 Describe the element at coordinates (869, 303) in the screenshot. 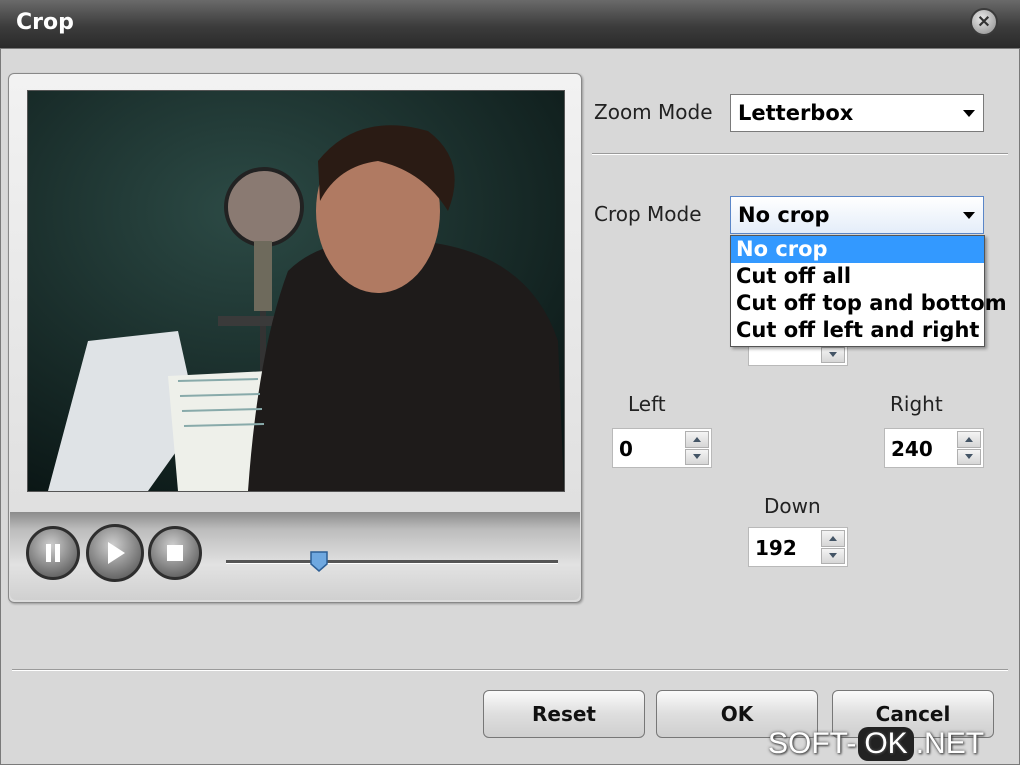

I see `crop-option-top-bottom: Cut off top and bottom` at that location.